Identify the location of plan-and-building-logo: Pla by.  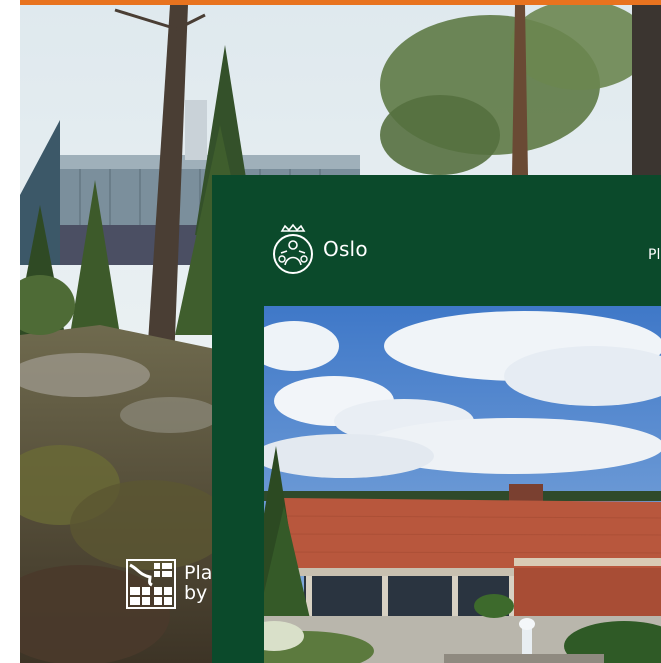
(169, 584).